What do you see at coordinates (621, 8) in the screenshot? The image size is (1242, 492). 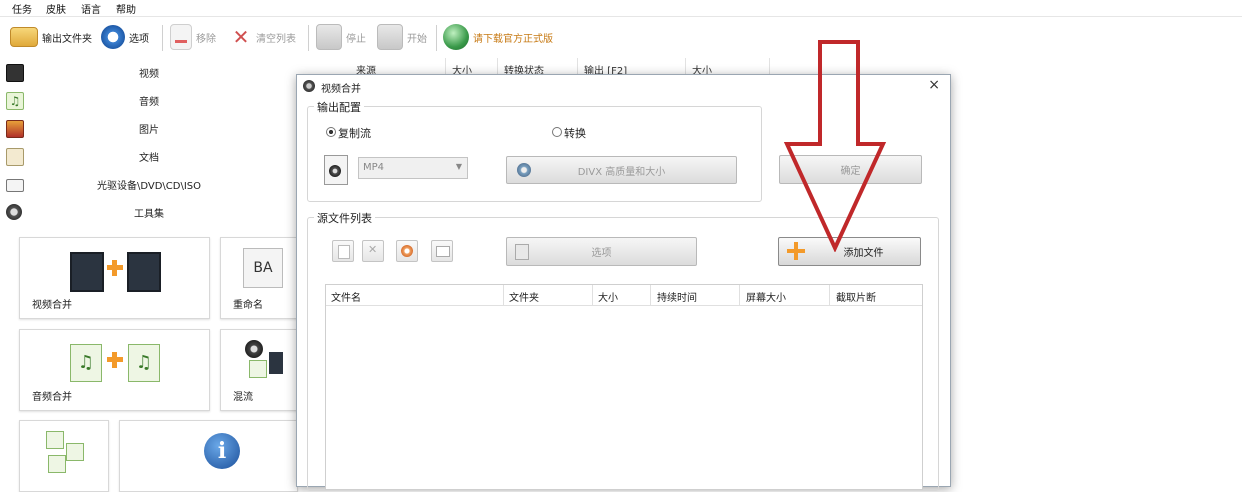 I see `menu-bar: 任务 皮肤 语言 帮助` at bounding box center [621, 8].